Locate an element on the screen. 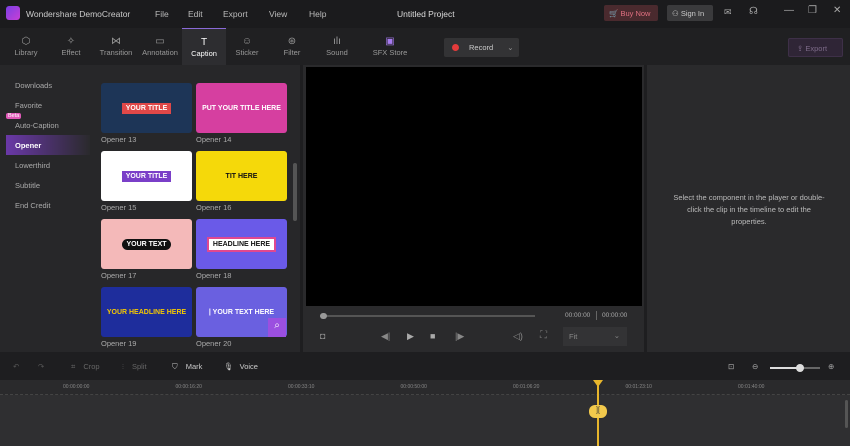 The image size is (850, 446). grid-scrollbar is located at coordinates (295, 192).